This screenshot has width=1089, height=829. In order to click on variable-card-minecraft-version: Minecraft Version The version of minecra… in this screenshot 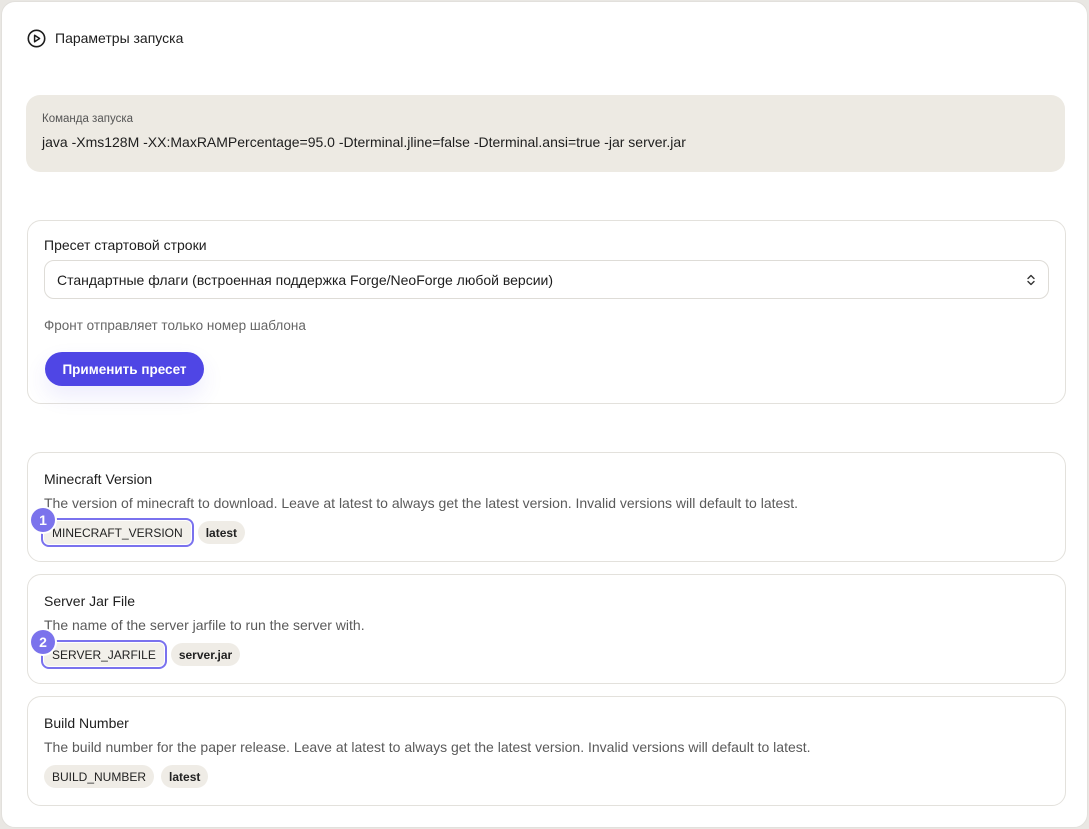, I will do `click(546, 507)`.